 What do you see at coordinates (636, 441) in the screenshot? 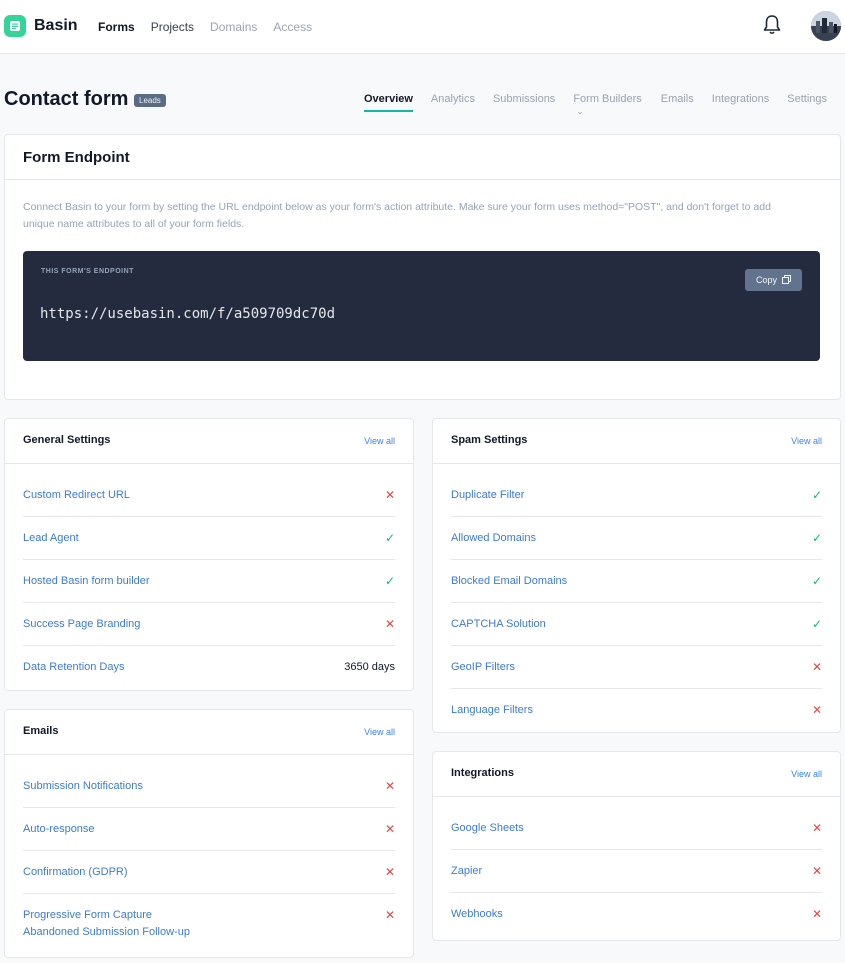
I see `spam-settings-header: Spam Settings View all` at bounding box center [636, 441].